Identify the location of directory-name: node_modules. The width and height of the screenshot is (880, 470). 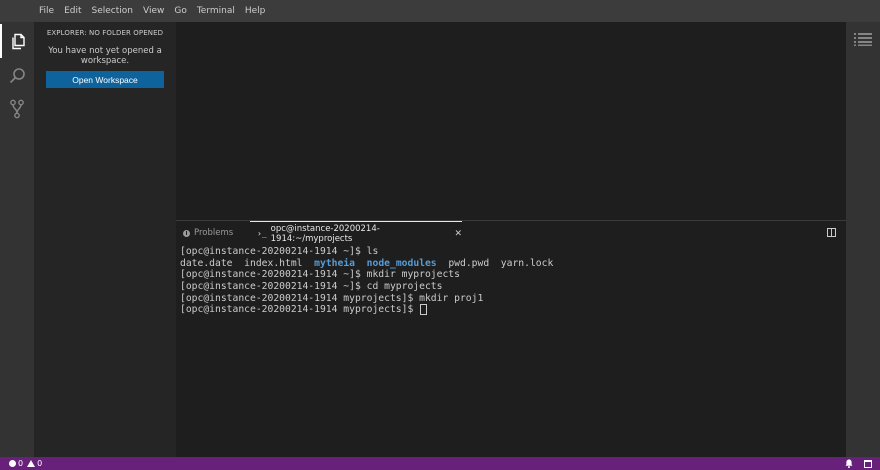
(401, 263).